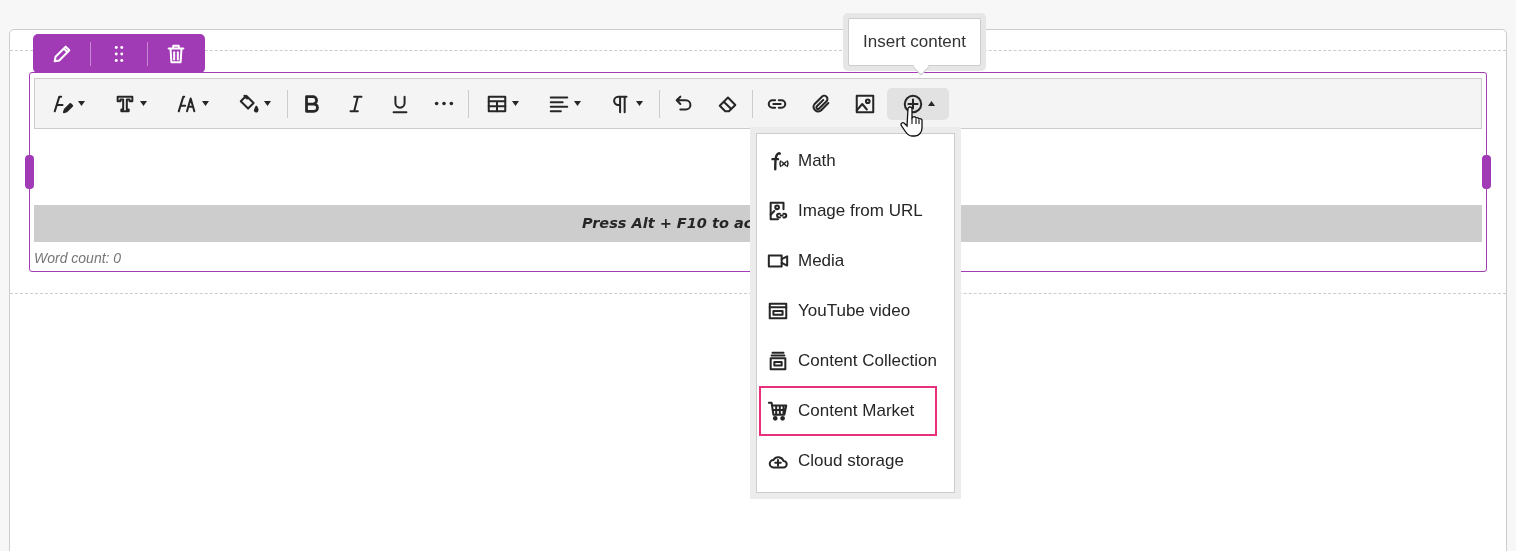  Describe the element at coordinates (855, 211) in the screenshot. I see `menu-item: Image from URL` at that location.